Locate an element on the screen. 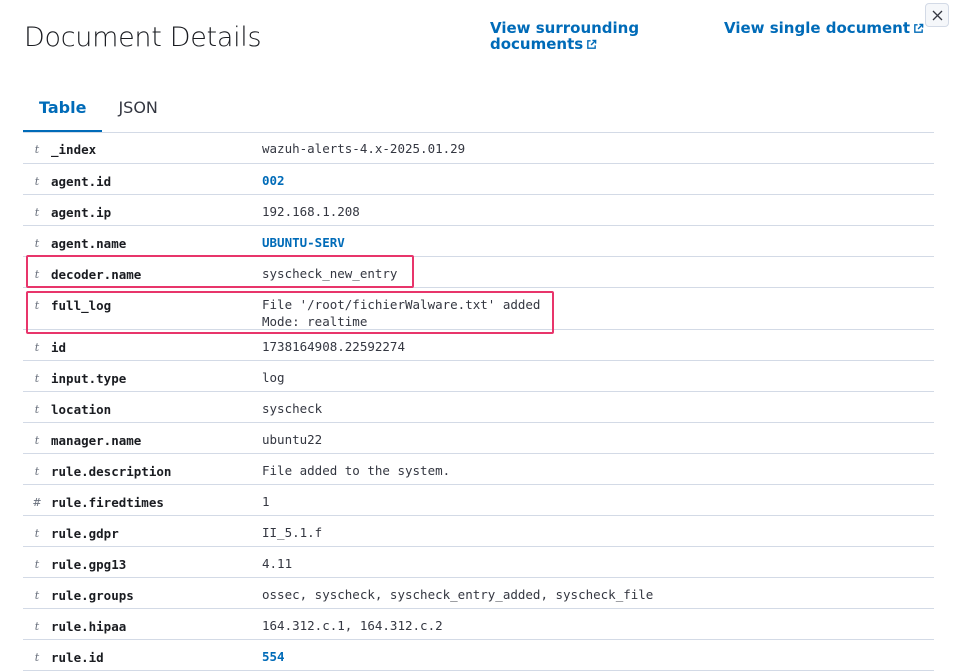 This screenshot has height=671, width=957. table-row: t rule.gpg13 4.11 is located at coordinates (478, 562).